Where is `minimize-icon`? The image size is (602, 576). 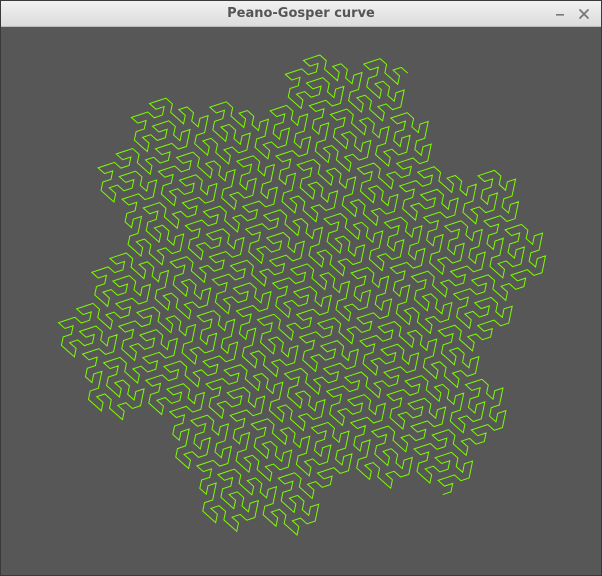
minimize-icon is located at coordinates (560, 15).